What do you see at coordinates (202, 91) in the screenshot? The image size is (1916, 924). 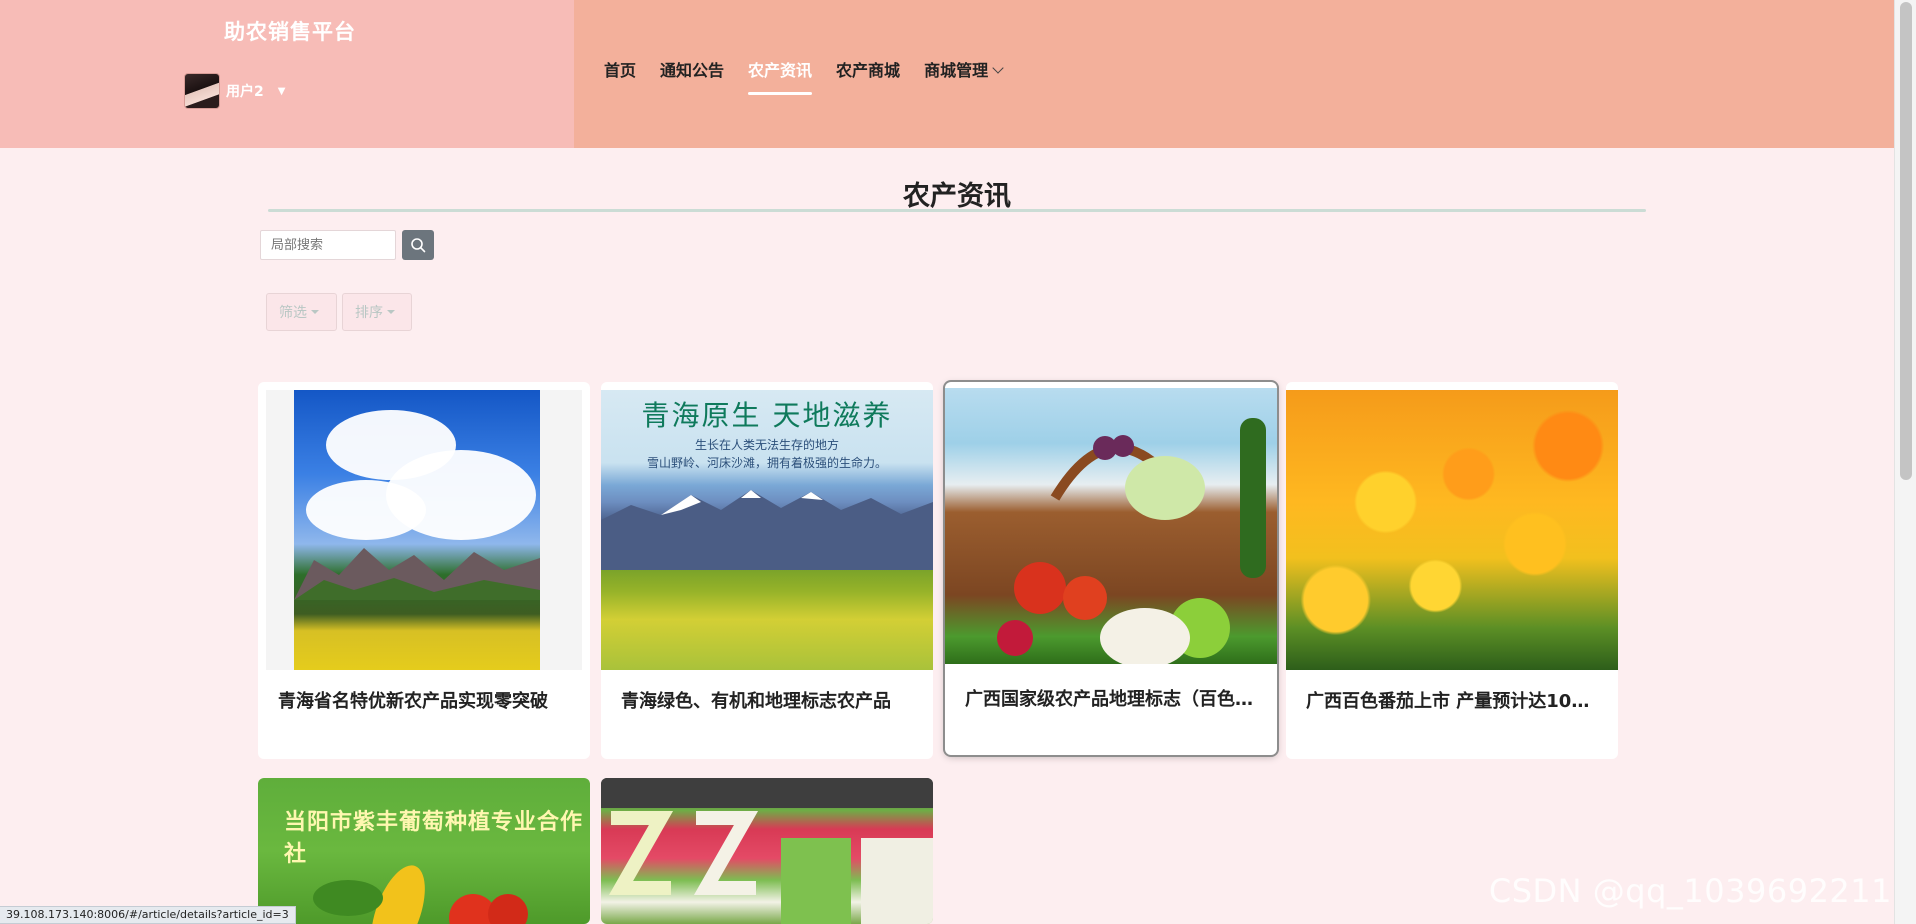 I see `avatar` at bounding box center [202, 91].